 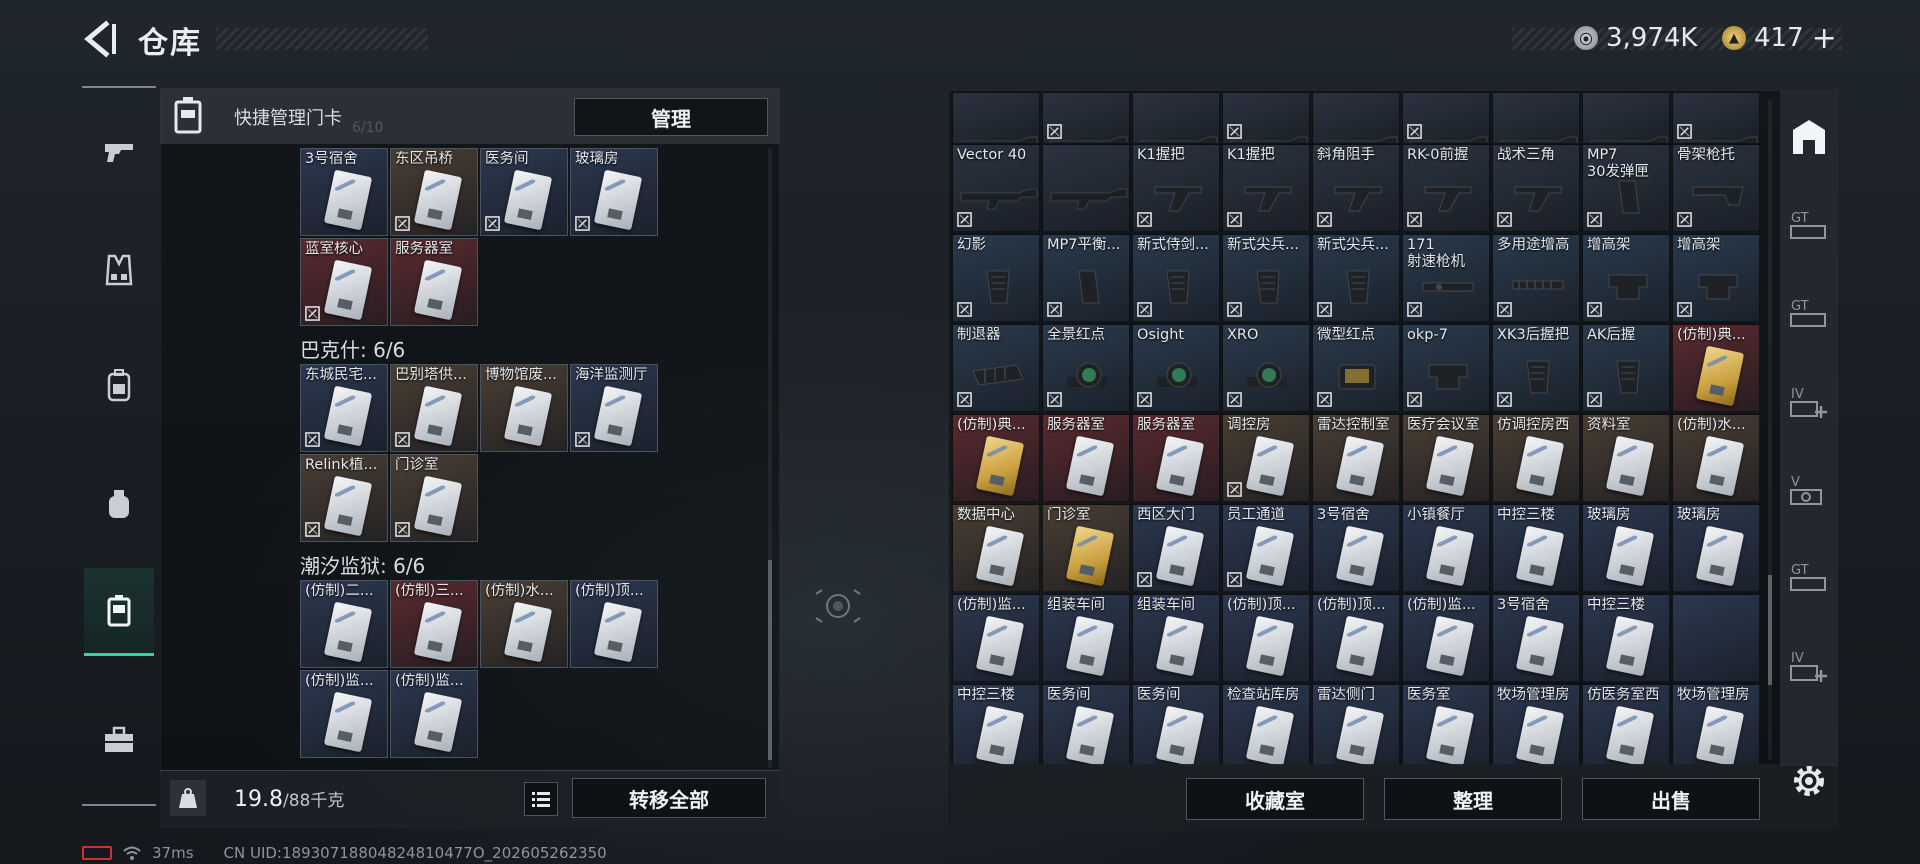 What do you see at coordinates (119, 504) in the screenshot?
I see `nav-consumables` at bounding box center [119, 504].